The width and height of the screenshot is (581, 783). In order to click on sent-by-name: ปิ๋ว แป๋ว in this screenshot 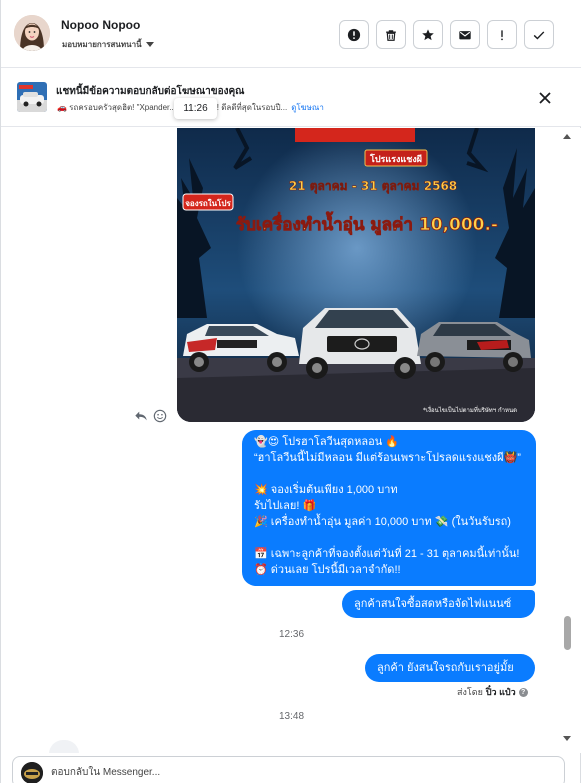, I will do `click(500, 692)`.